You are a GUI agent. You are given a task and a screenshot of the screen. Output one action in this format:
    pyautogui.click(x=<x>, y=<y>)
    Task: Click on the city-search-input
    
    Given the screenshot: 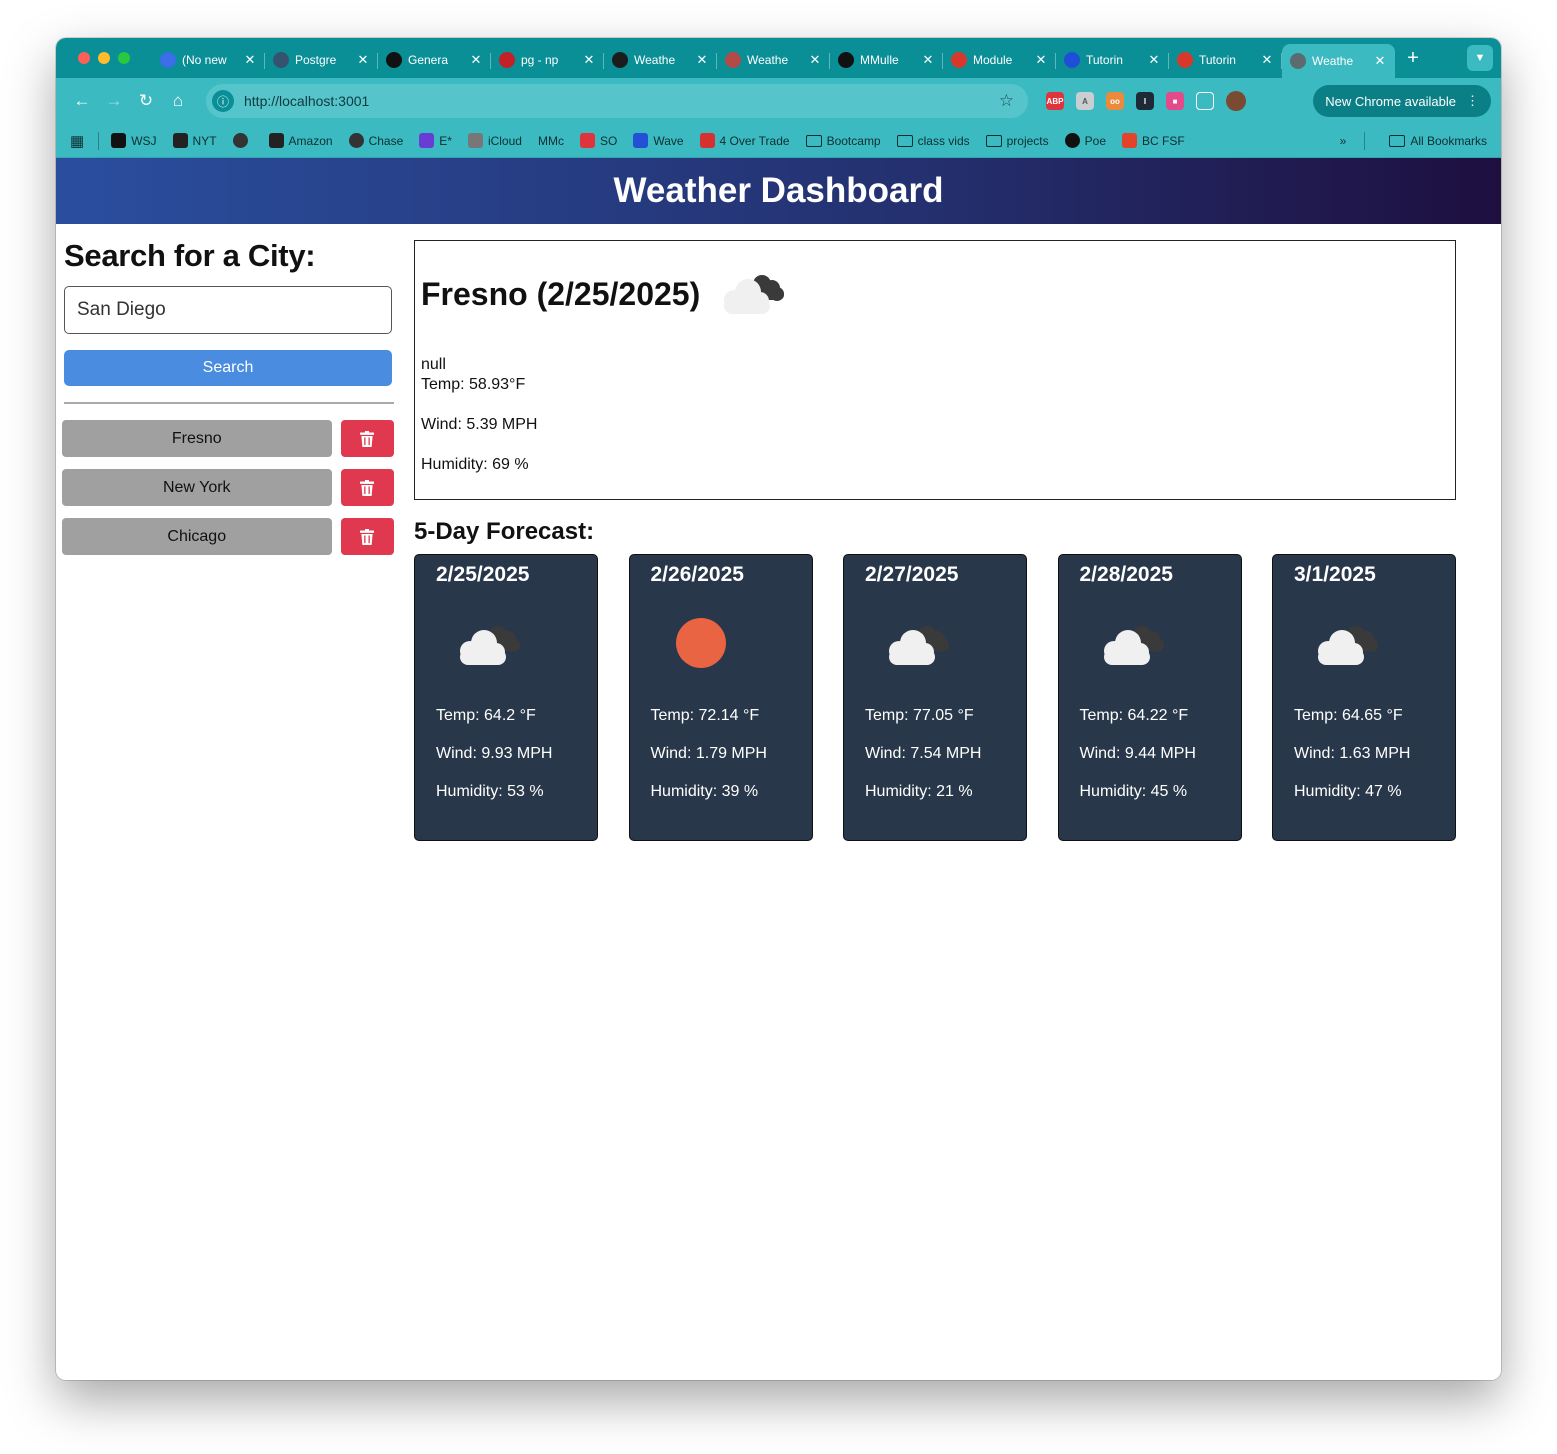 What is the action you would take?
    pyautogui.click(x=228, y=310)
    